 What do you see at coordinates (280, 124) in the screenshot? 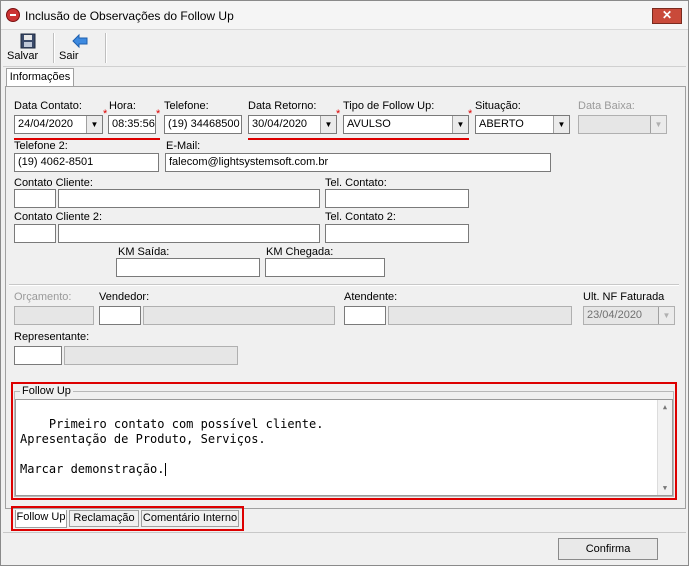
I see `data-retorno-value: 30/04/2020` at bounding box center [280, 124].